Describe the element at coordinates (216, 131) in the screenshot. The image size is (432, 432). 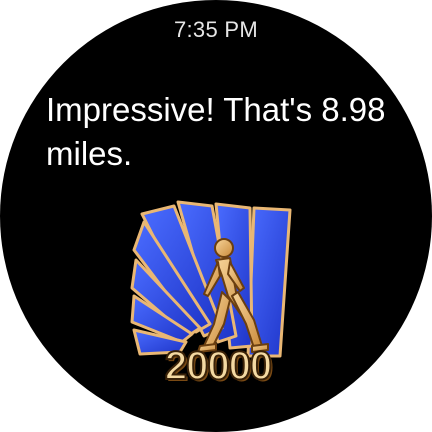
I see `achievement-message: Impressive! That's 8.98 miles.` at that location.